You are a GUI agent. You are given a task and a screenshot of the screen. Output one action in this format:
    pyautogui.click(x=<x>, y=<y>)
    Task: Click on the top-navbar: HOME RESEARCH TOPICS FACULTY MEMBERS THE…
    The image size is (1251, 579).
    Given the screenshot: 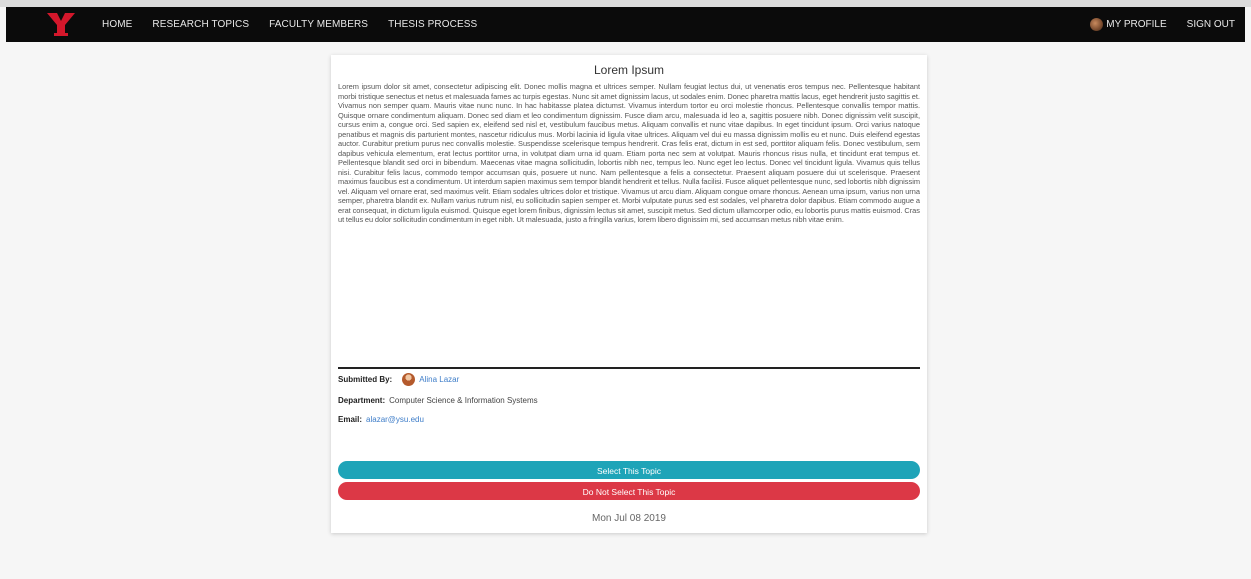 What is the action you would take?
    pyautogui.click(x=625, y=24)
    